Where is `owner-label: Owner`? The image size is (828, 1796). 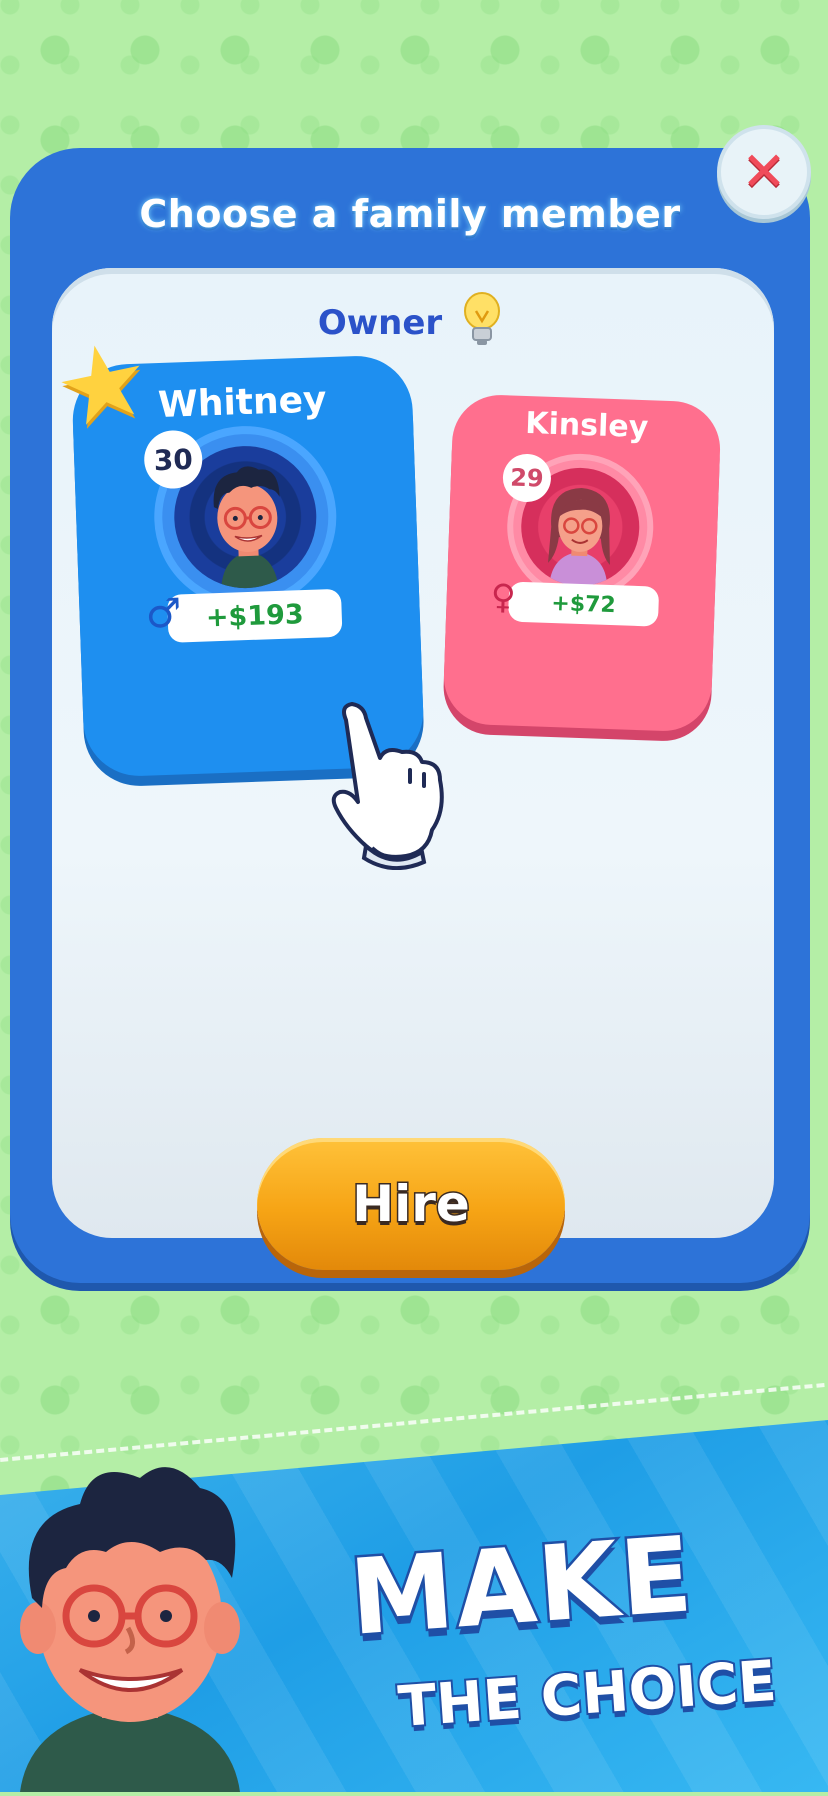
owner-label: Owner is located at coordinates (380, 323).